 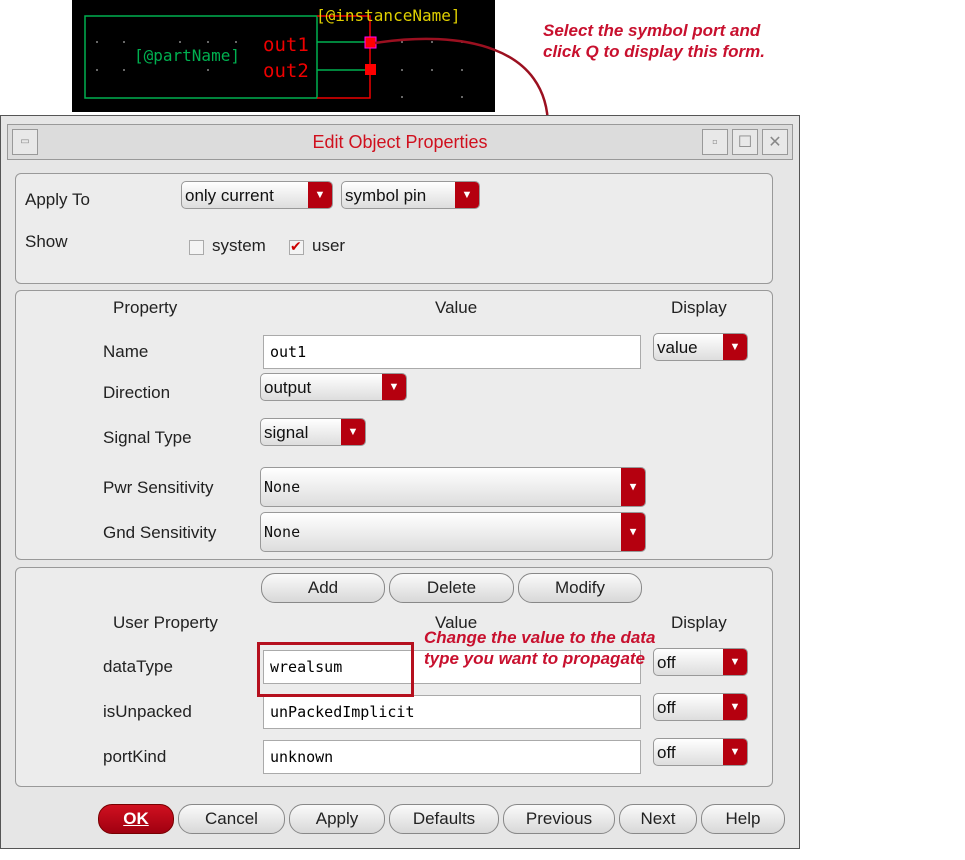 I want to click on next-button: Next, so click(x=658, y=819).